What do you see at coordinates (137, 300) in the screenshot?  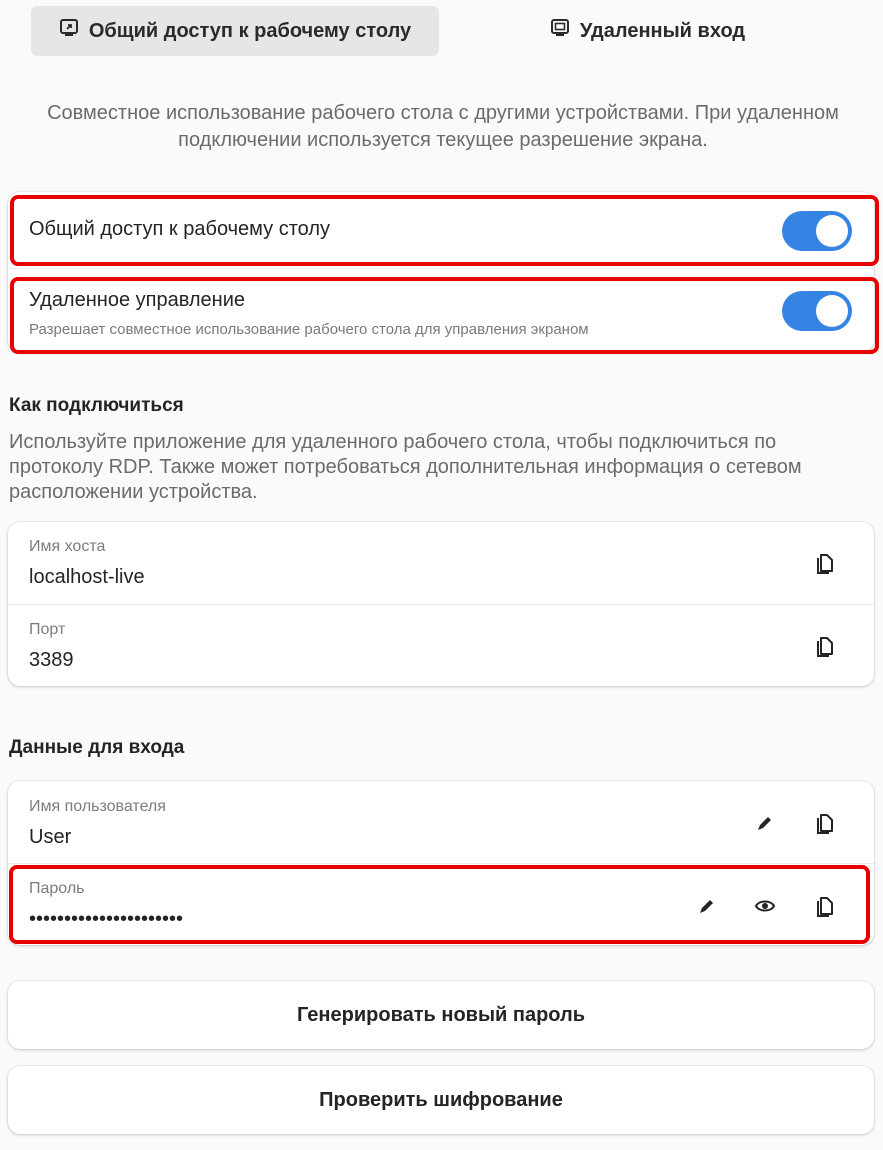 I see `remote-control-label: Удаленное управление` at bounding box center [137, 300].